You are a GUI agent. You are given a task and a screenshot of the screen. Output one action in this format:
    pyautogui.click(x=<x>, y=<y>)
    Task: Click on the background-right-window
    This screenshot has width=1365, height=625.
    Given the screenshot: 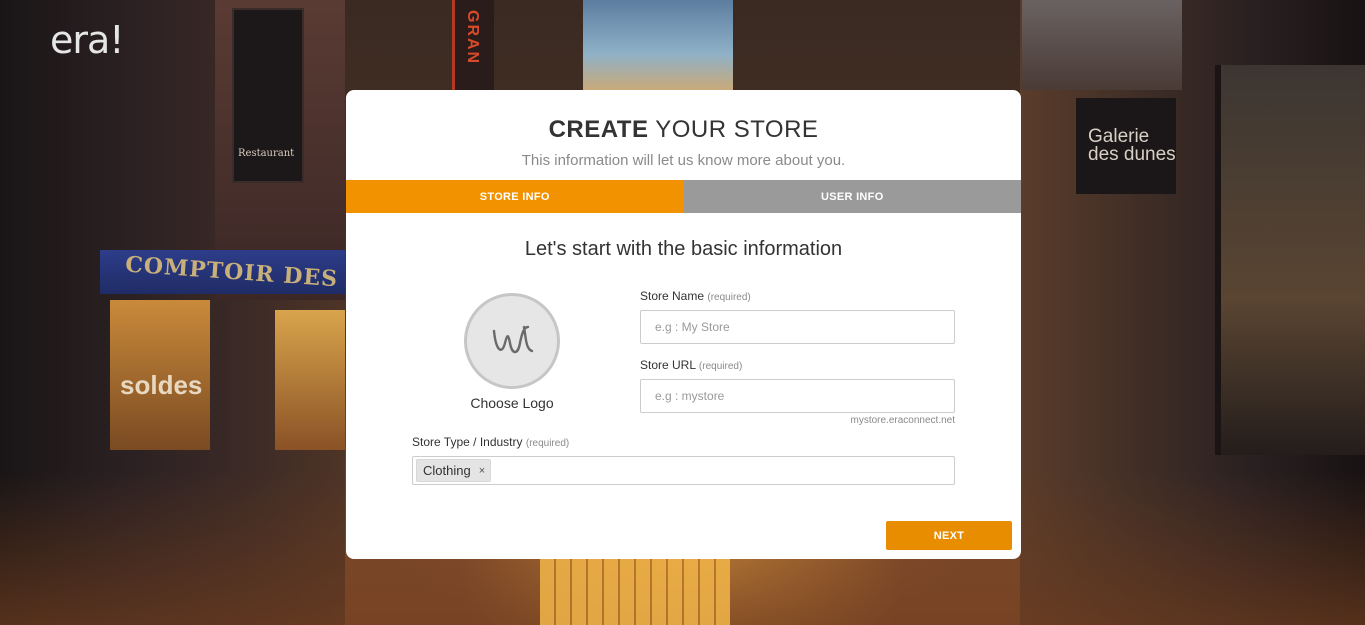 What is the action you would take?
    pyautogui.click(x=1290, y=260)
    